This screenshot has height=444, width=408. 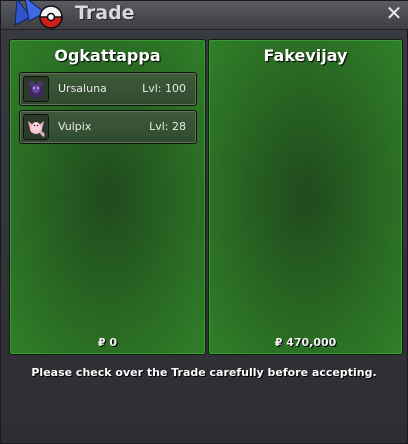 What do you see at coordinates (75, 126) in the screenshot?
I see `item-name: Vulpix` at bounding box center [75, 126].